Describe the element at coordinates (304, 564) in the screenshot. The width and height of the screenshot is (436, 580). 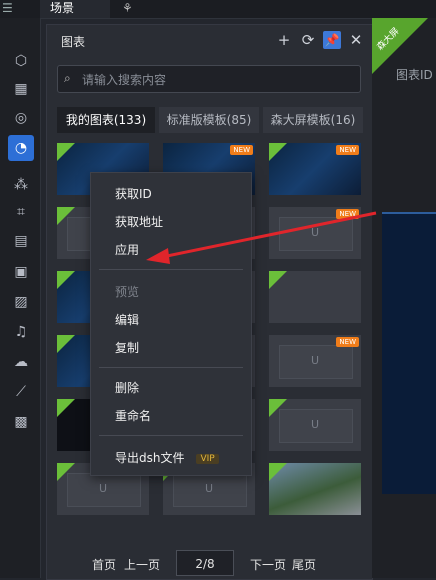
I see `last-page-button: 尾页` at that location.